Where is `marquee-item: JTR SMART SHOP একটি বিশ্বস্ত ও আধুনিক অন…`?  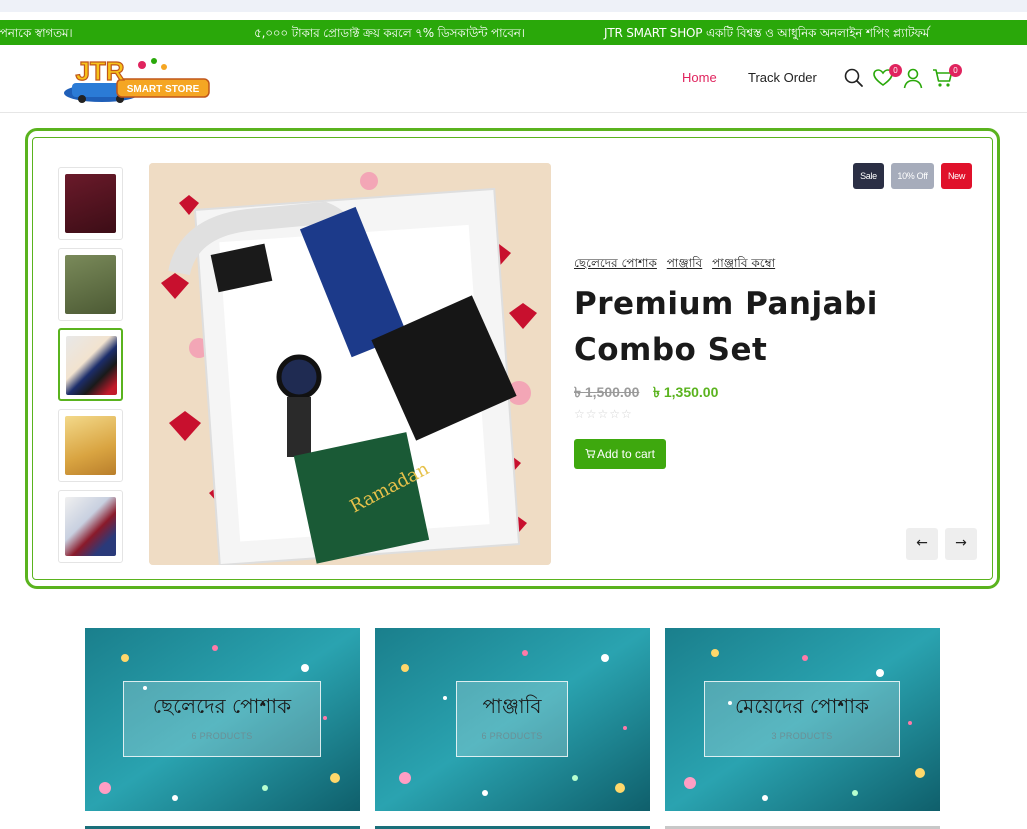
marquee-item: JTR SMART SHOP একটি বিশ্বস্ত ও আধুনিক অন… is located at coordinates (767, 33).